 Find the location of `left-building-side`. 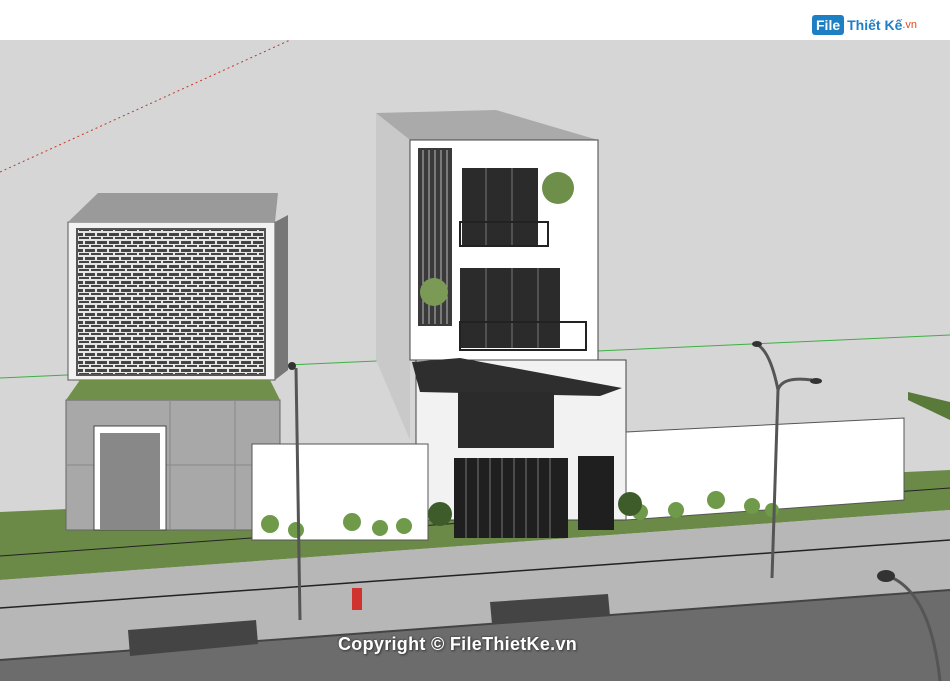

left-building-side is located at coordinates (281, 297).